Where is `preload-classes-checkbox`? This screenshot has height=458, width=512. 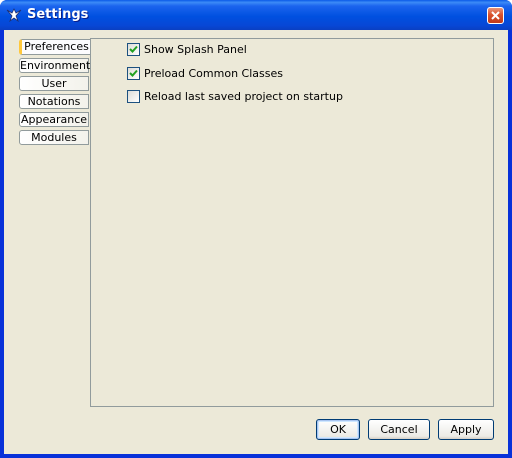
preload-classes-checkbox is located at coordinates (133, 73).